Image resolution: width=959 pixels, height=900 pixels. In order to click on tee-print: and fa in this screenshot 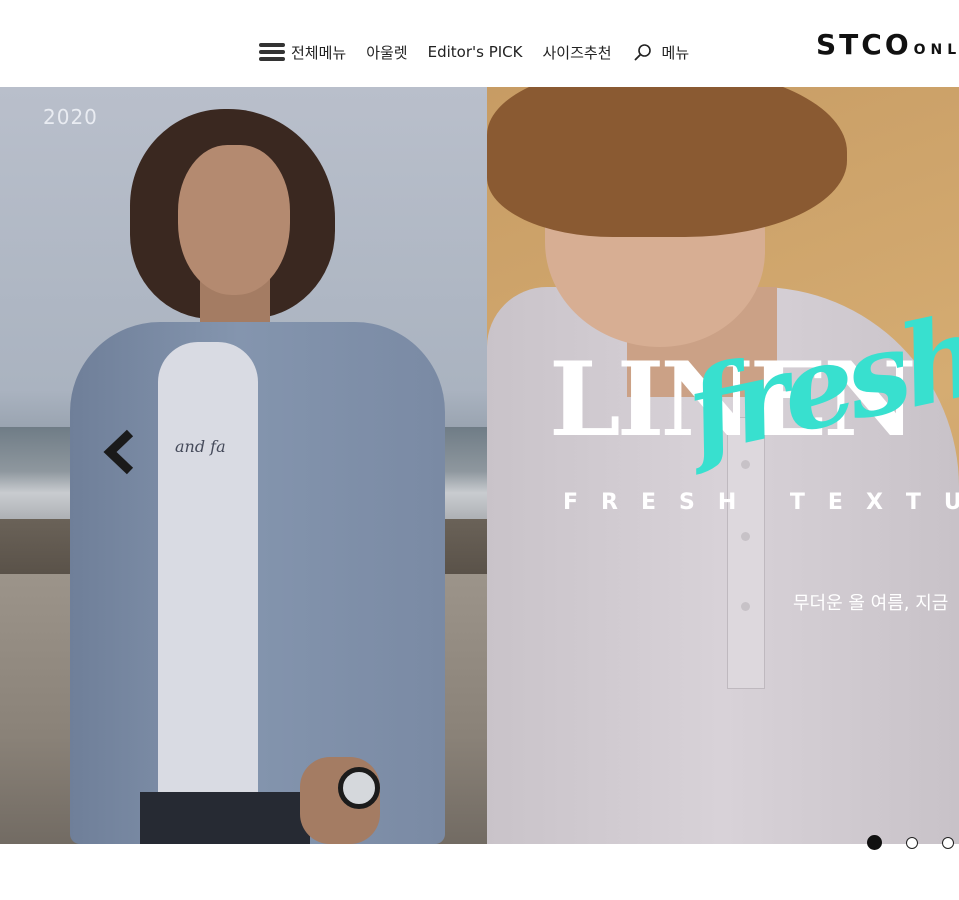, I will do `click(200, 446)`.